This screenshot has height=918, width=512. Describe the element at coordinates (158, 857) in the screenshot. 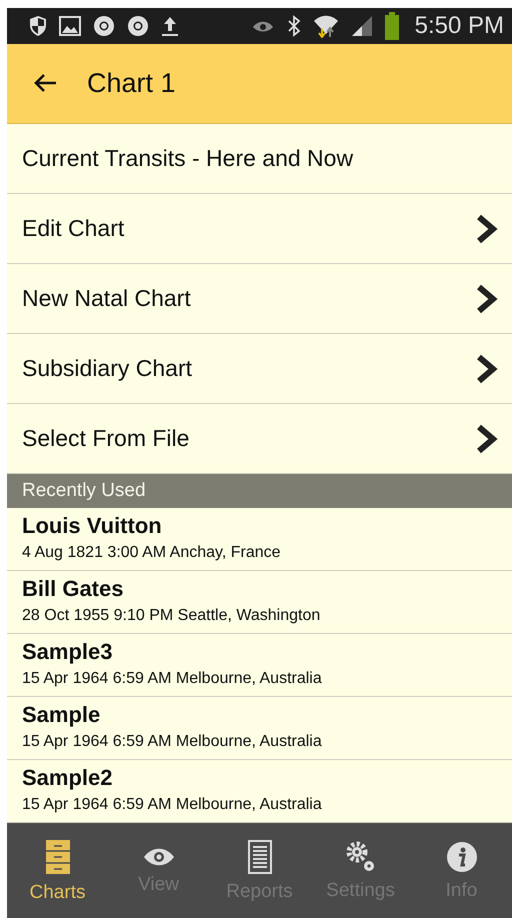

I see `eye-icon` at that location.